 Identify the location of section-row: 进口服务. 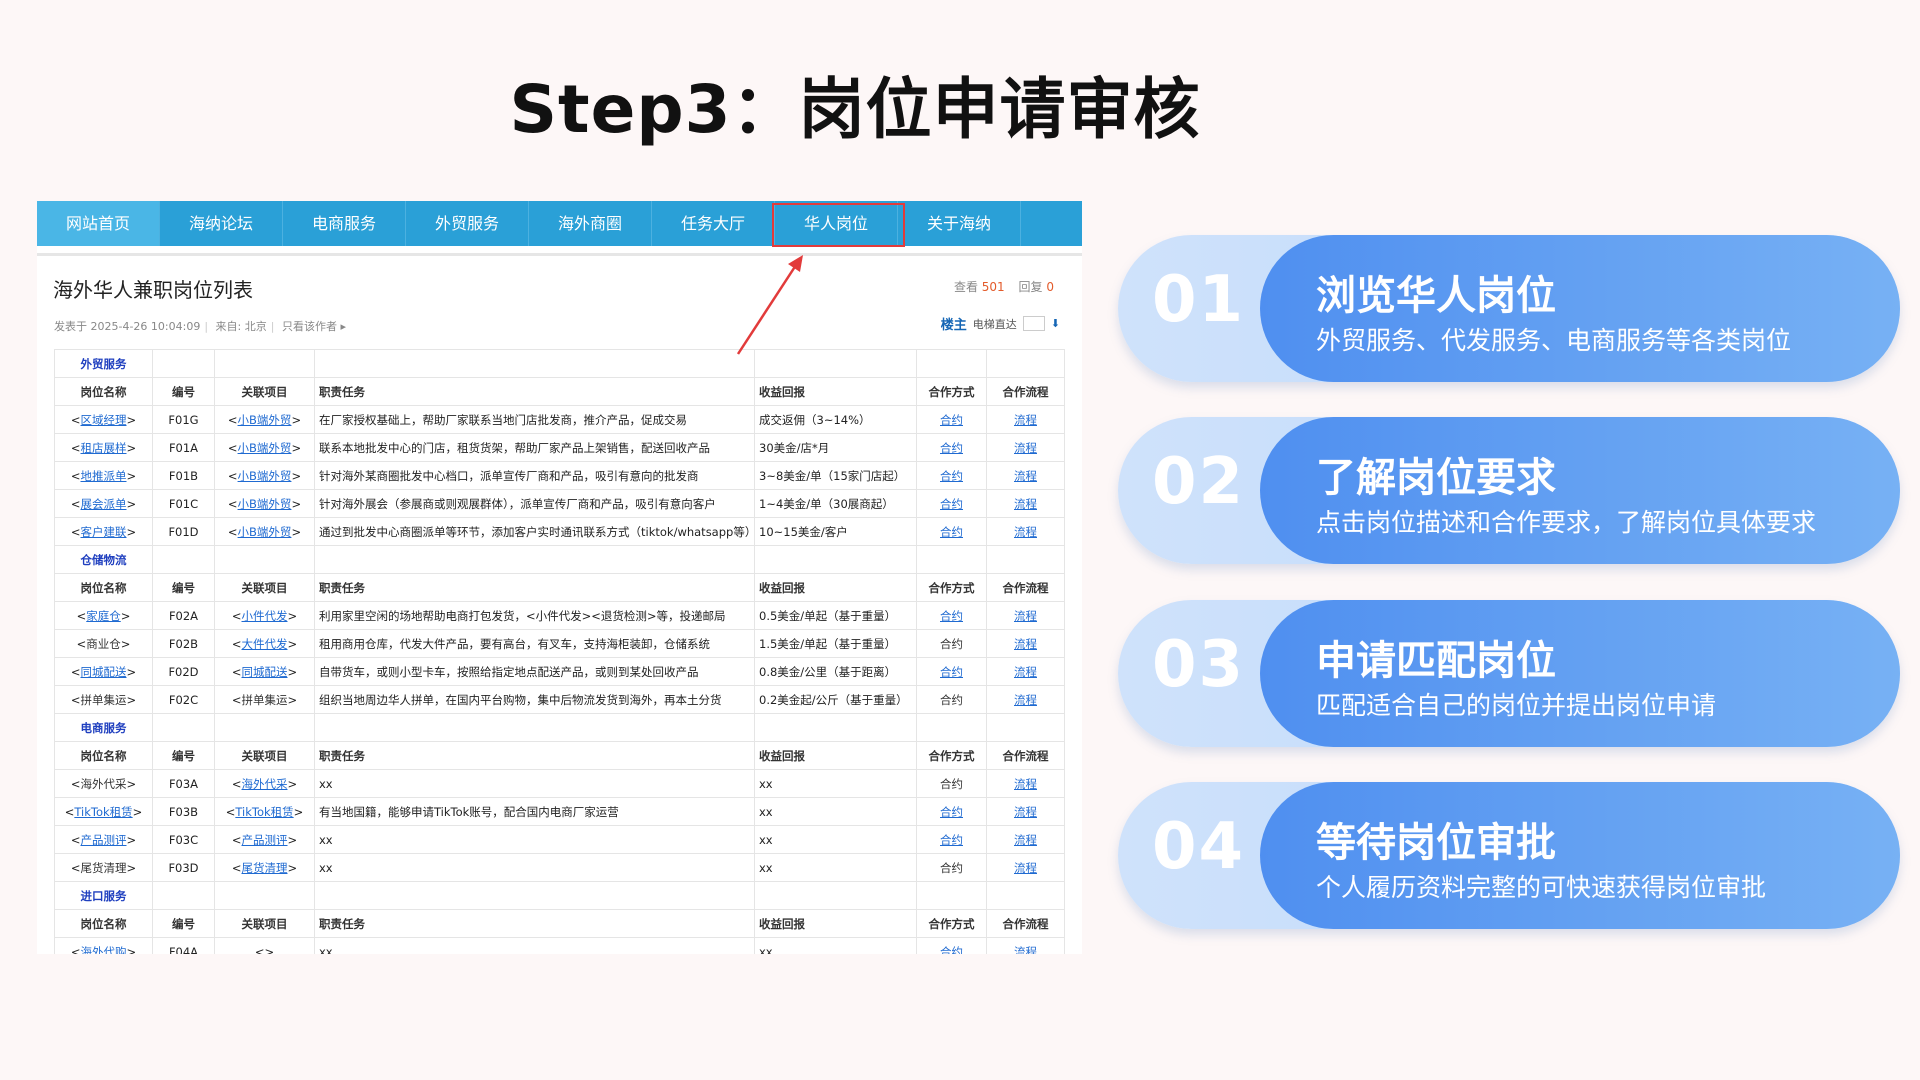
(559, 895).